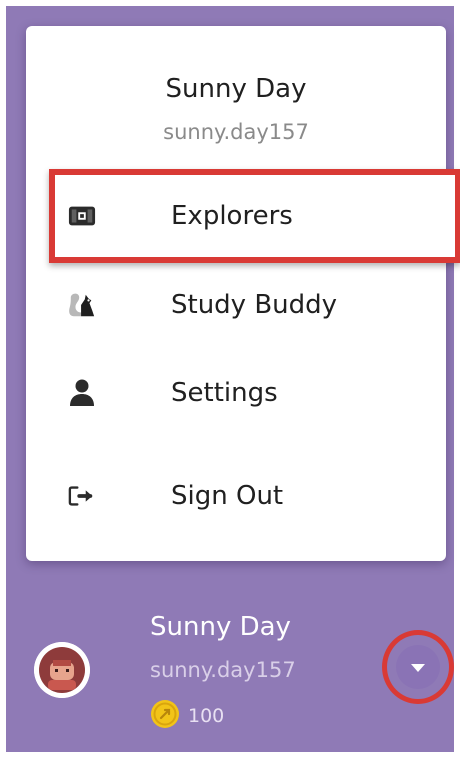 The height and width of the screenshot is (760, 460). Describe the element at coordinates (82, 305) in the screenshot. I see `squirrel-icon` at that location.